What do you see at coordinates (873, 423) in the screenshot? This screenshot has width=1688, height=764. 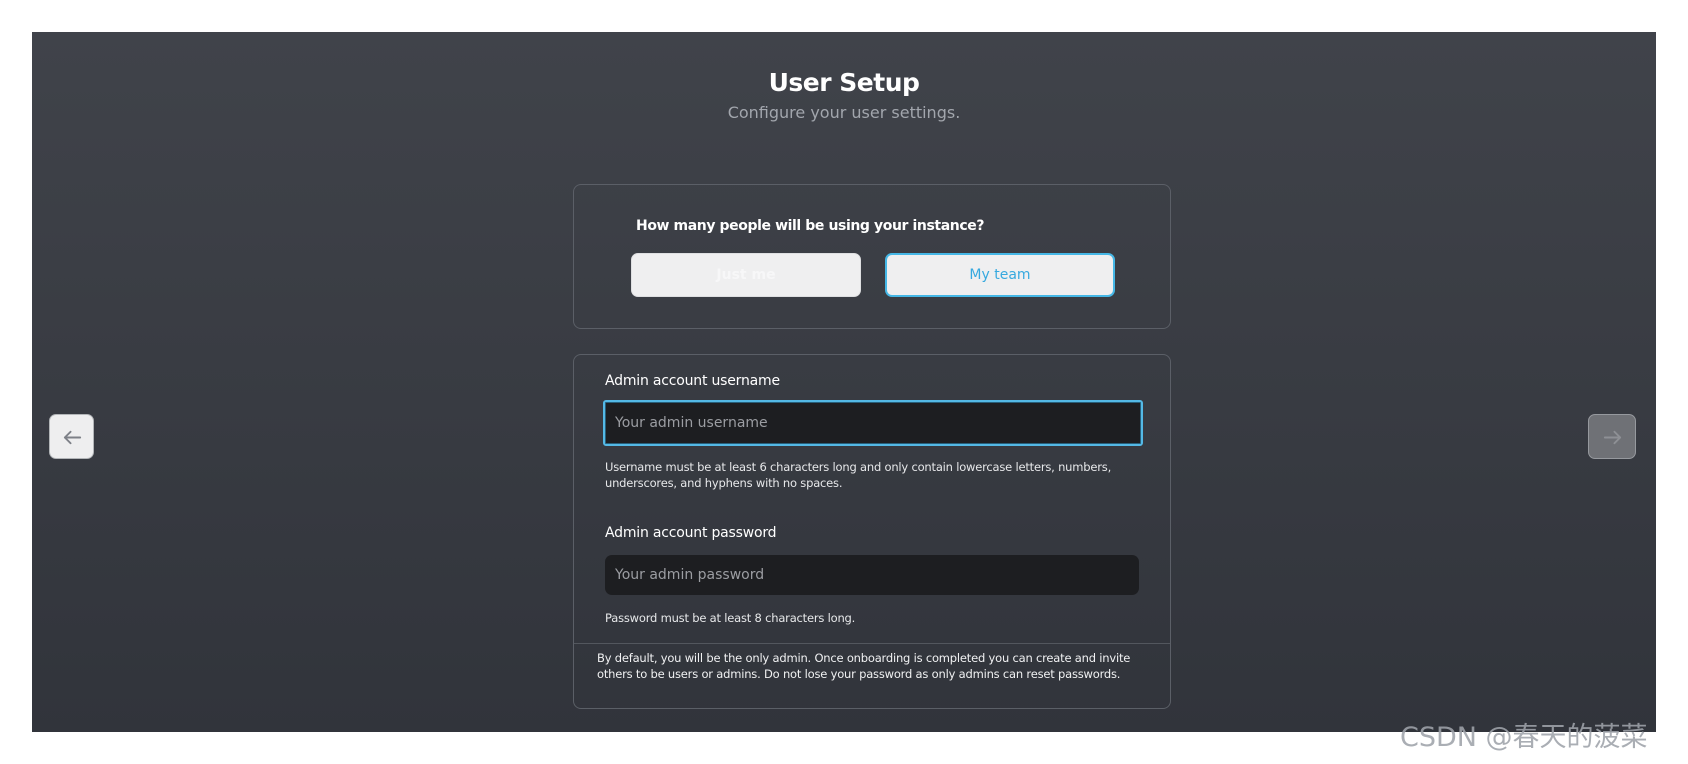 I see `admin-username-input` at bounding box center [873, 423].